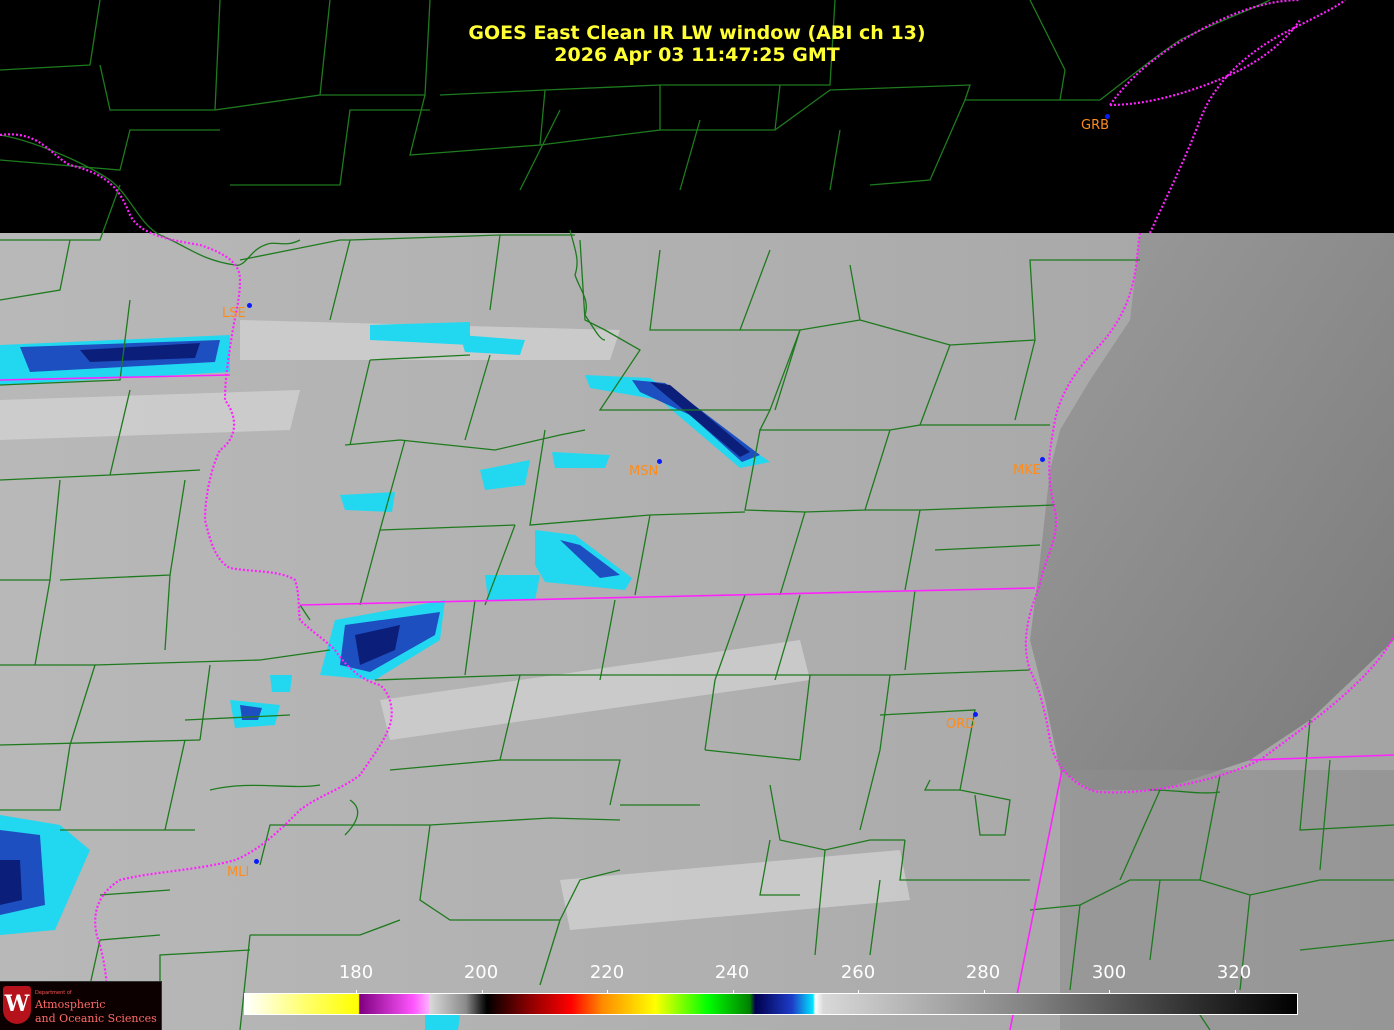 This screenshot has height=1030, width=1394. I want to click on colorbar-tick-label: 220, so click(607, 972).